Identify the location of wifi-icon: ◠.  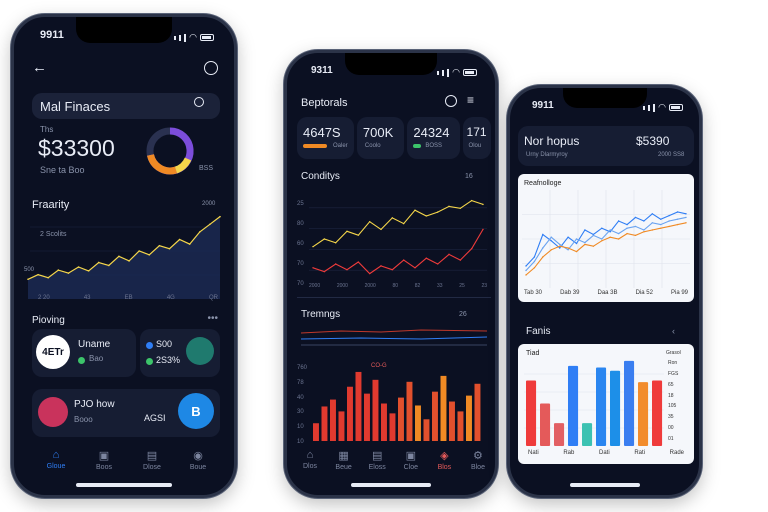
(456, 72).